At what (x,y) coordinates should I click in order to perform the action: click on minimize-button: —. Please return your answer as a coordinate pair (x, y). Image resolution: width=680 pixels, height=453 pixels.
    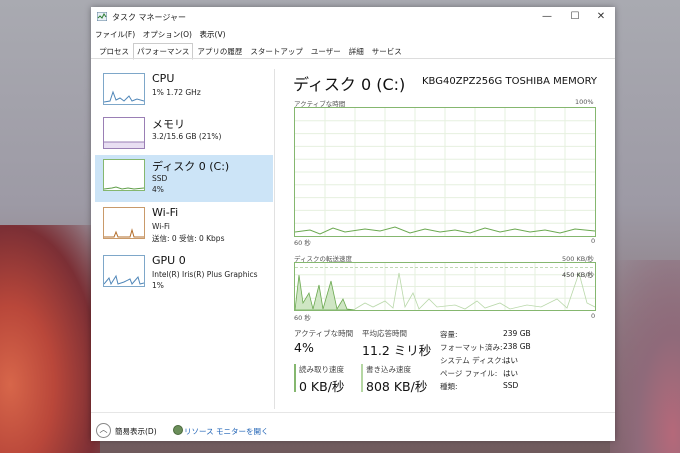
    Looking at the image, I should click on (547, 17).